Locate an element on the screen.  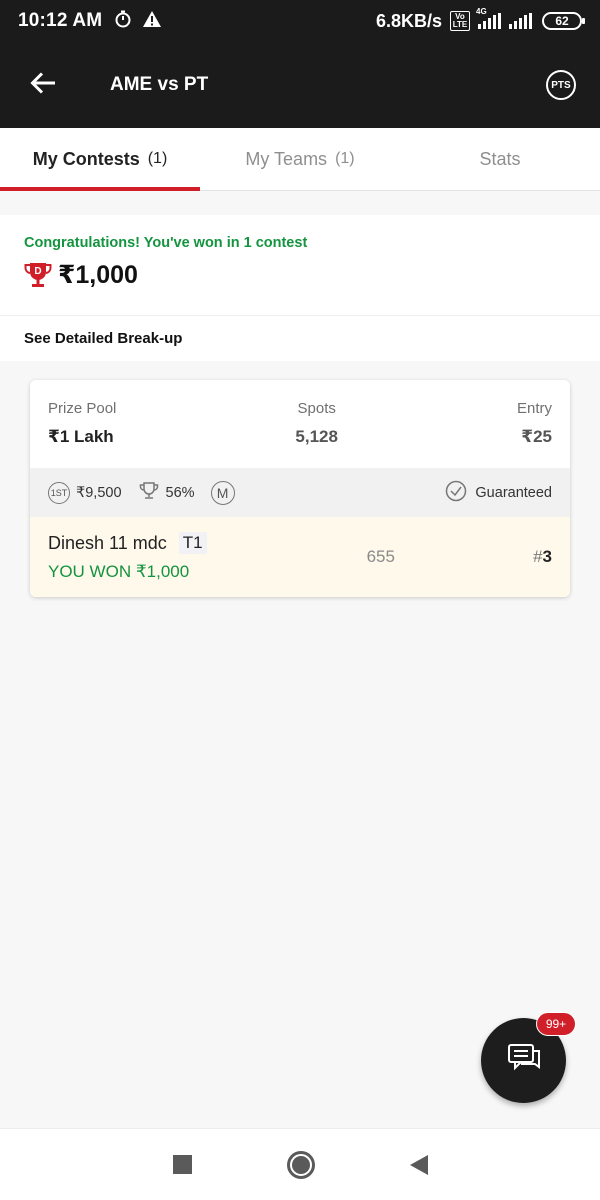
back-button is located at coordinates (43, 85).